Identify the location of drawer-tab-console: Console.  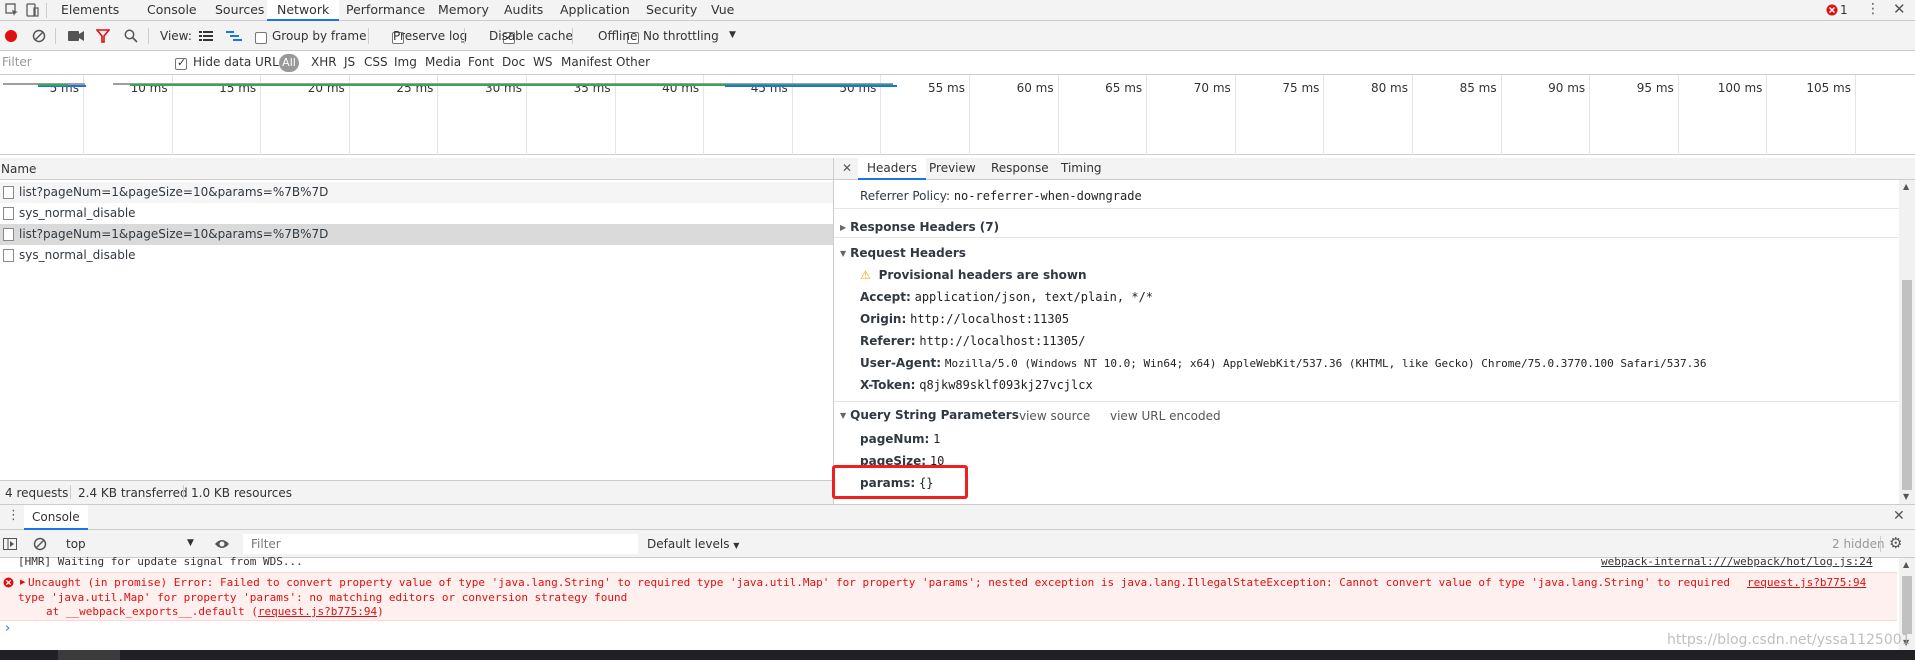
(56, 517).